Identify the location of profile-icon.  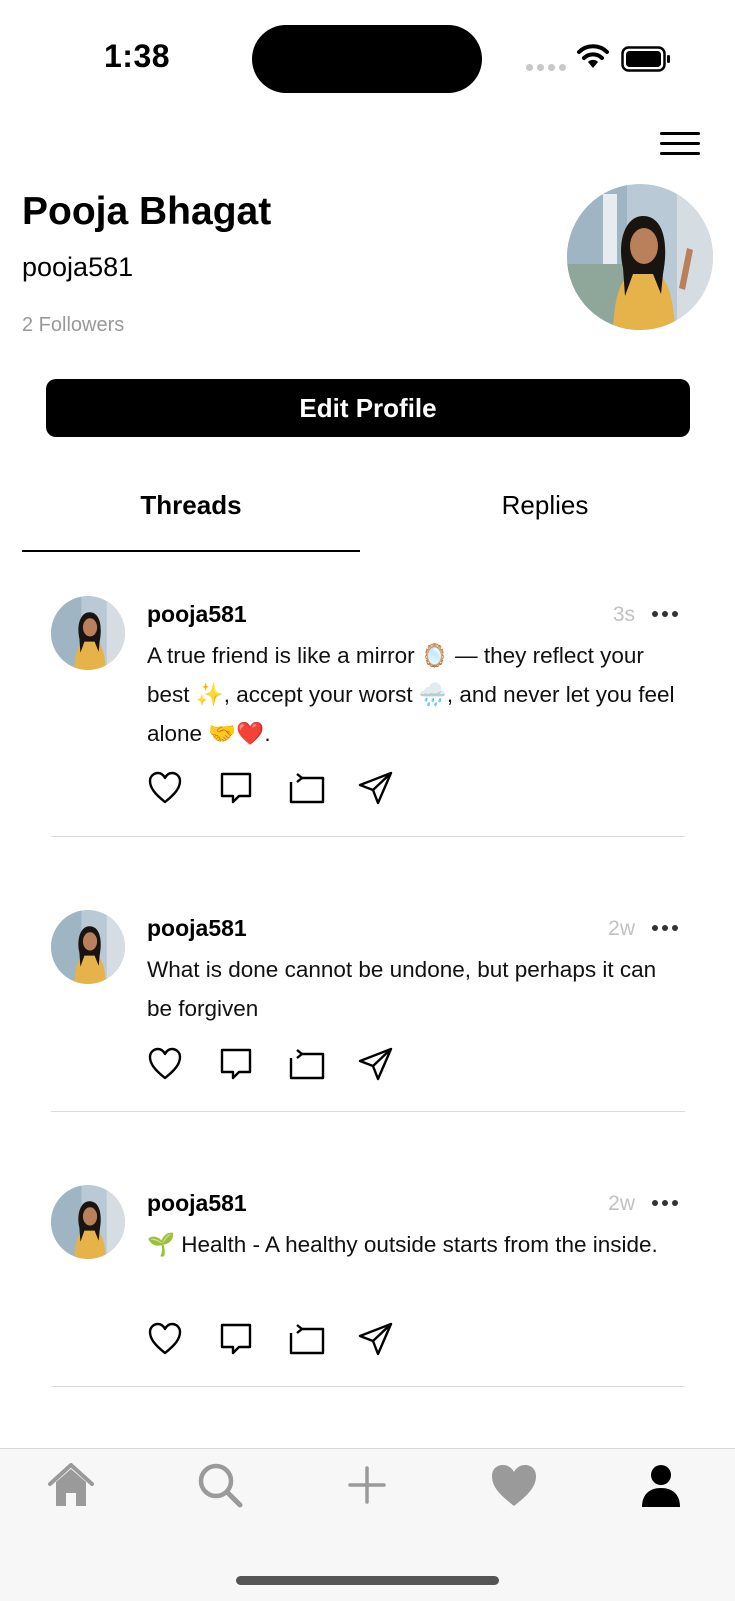
(661, 1485).